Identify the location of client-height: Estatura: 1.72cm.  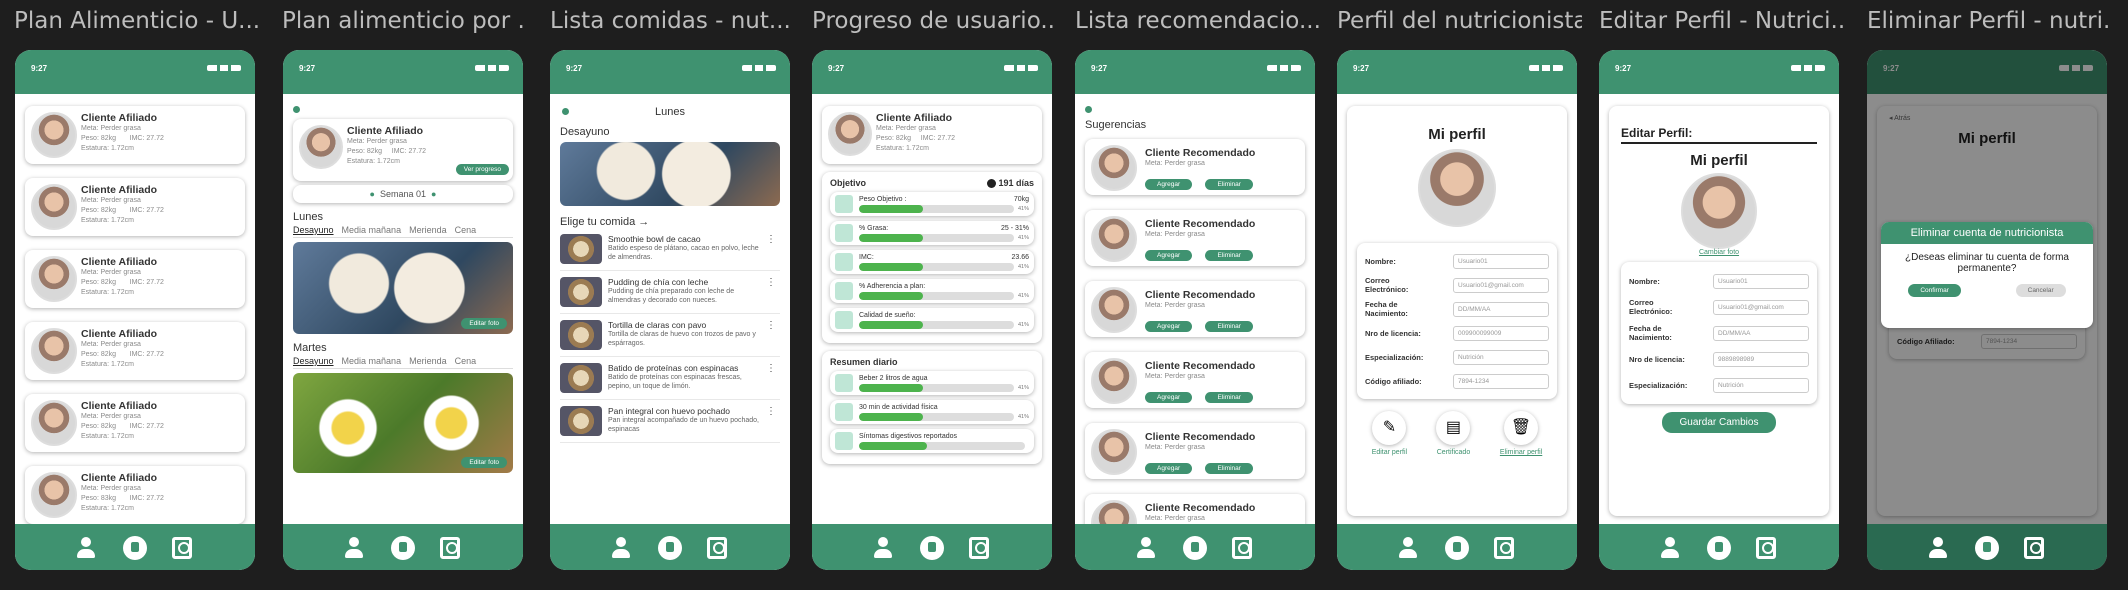
(107, 364).